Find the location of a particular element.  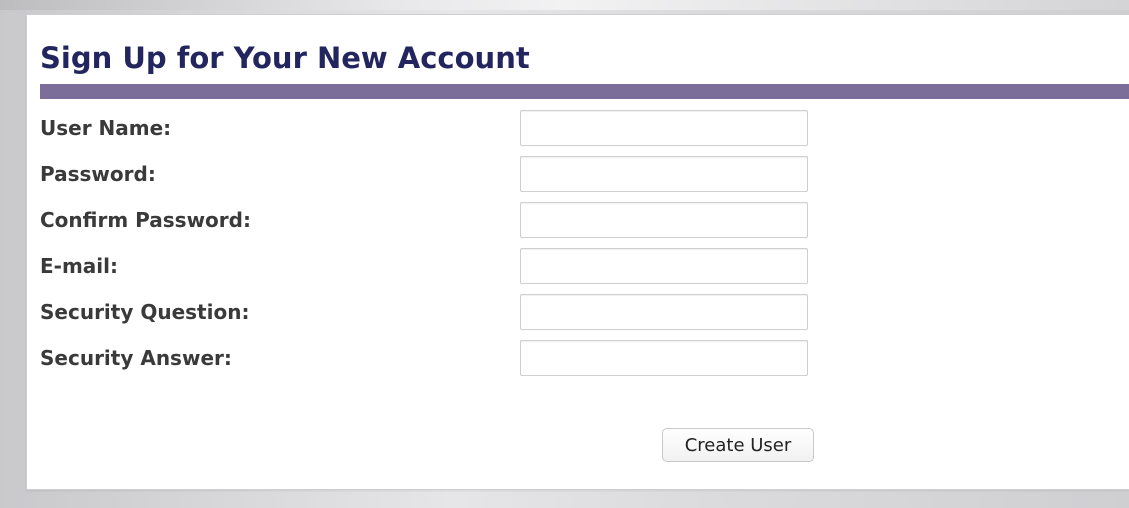

form-row-username: User Name: is located at coordinates (580, 128).